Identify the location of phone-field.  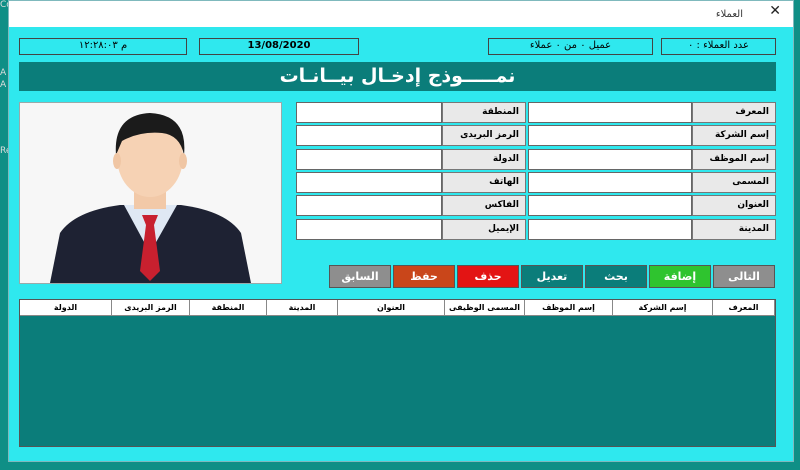
(369, 182).